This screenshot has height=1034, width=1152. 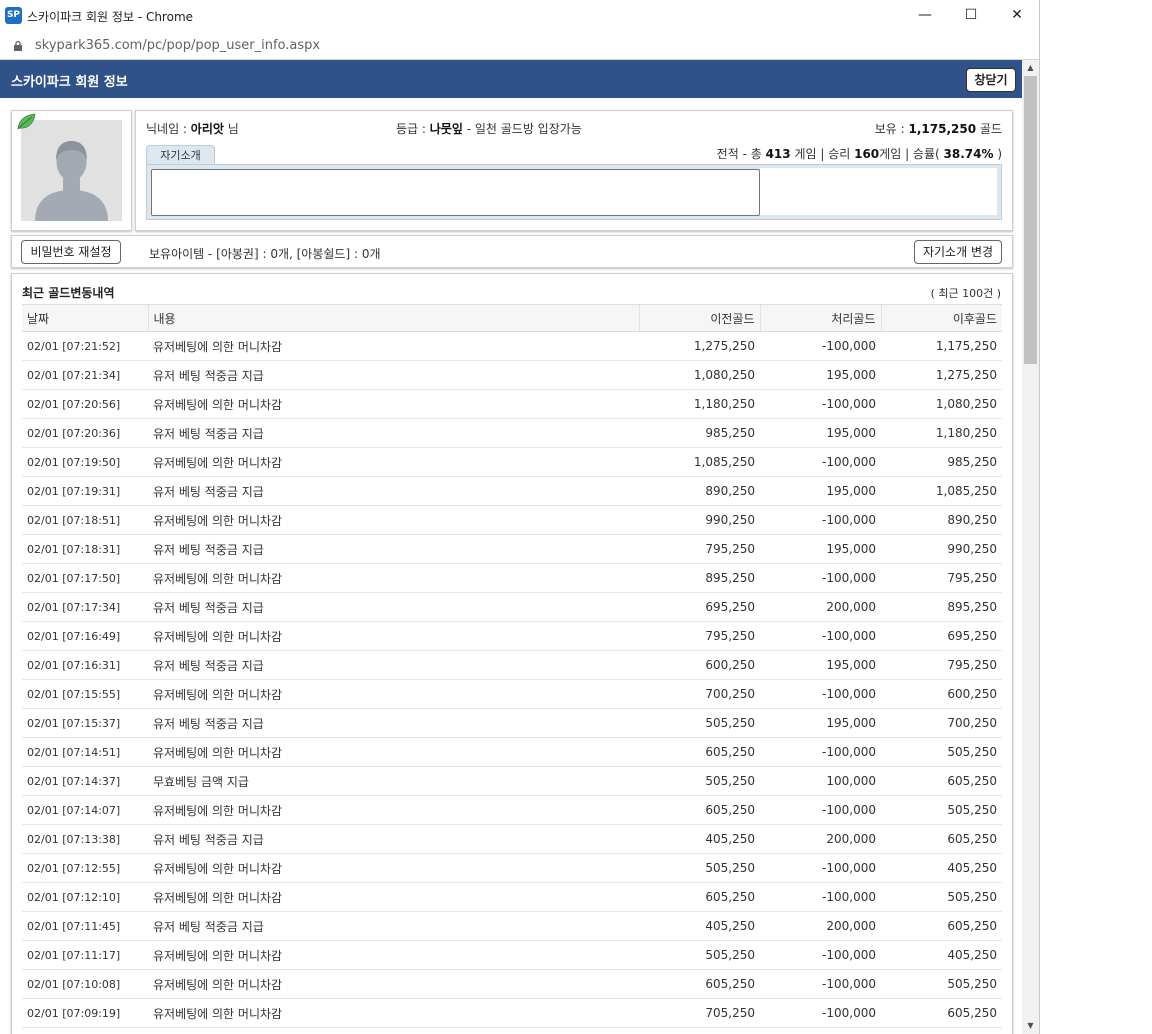 I want to click on address-bar: skypark365.com/pc/pop/pop_user_info.aspx, so click(x=519, y=46).